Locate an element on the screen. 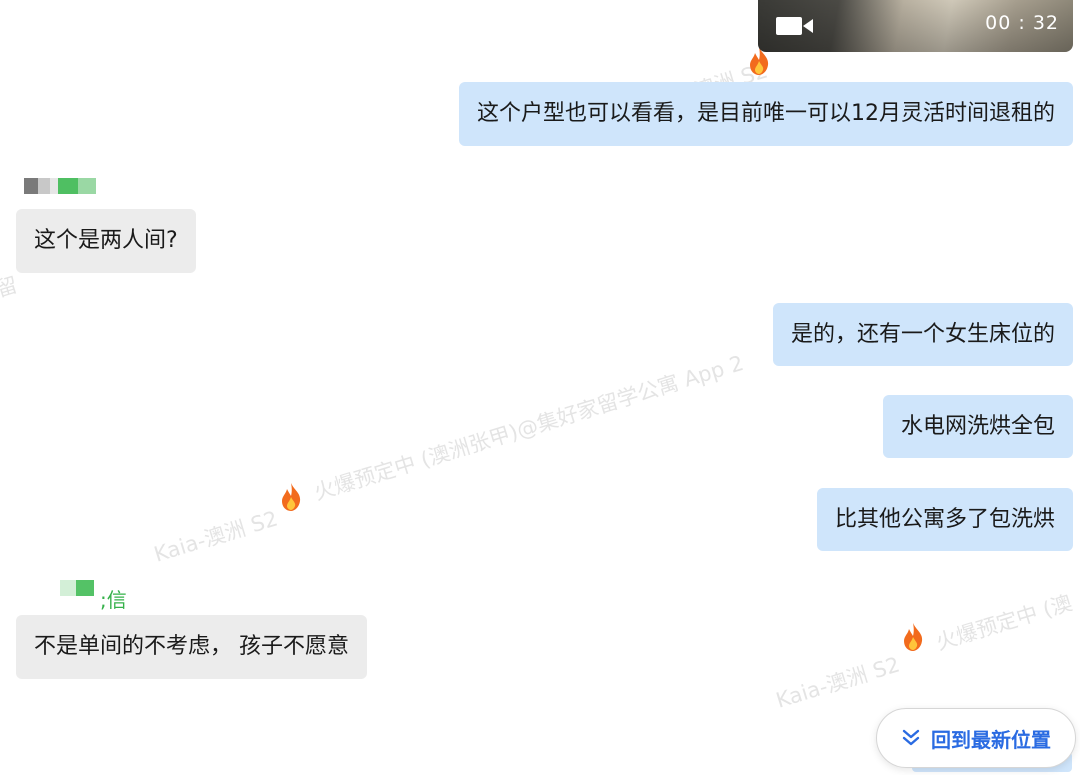 Image resolution: width=1080 pixels, height=775 pixels. outgoing-message-bubble: 这个户型也可以看看，是目前唯一可以12月灵活时间退租的 is located at coordinates (766, 114).